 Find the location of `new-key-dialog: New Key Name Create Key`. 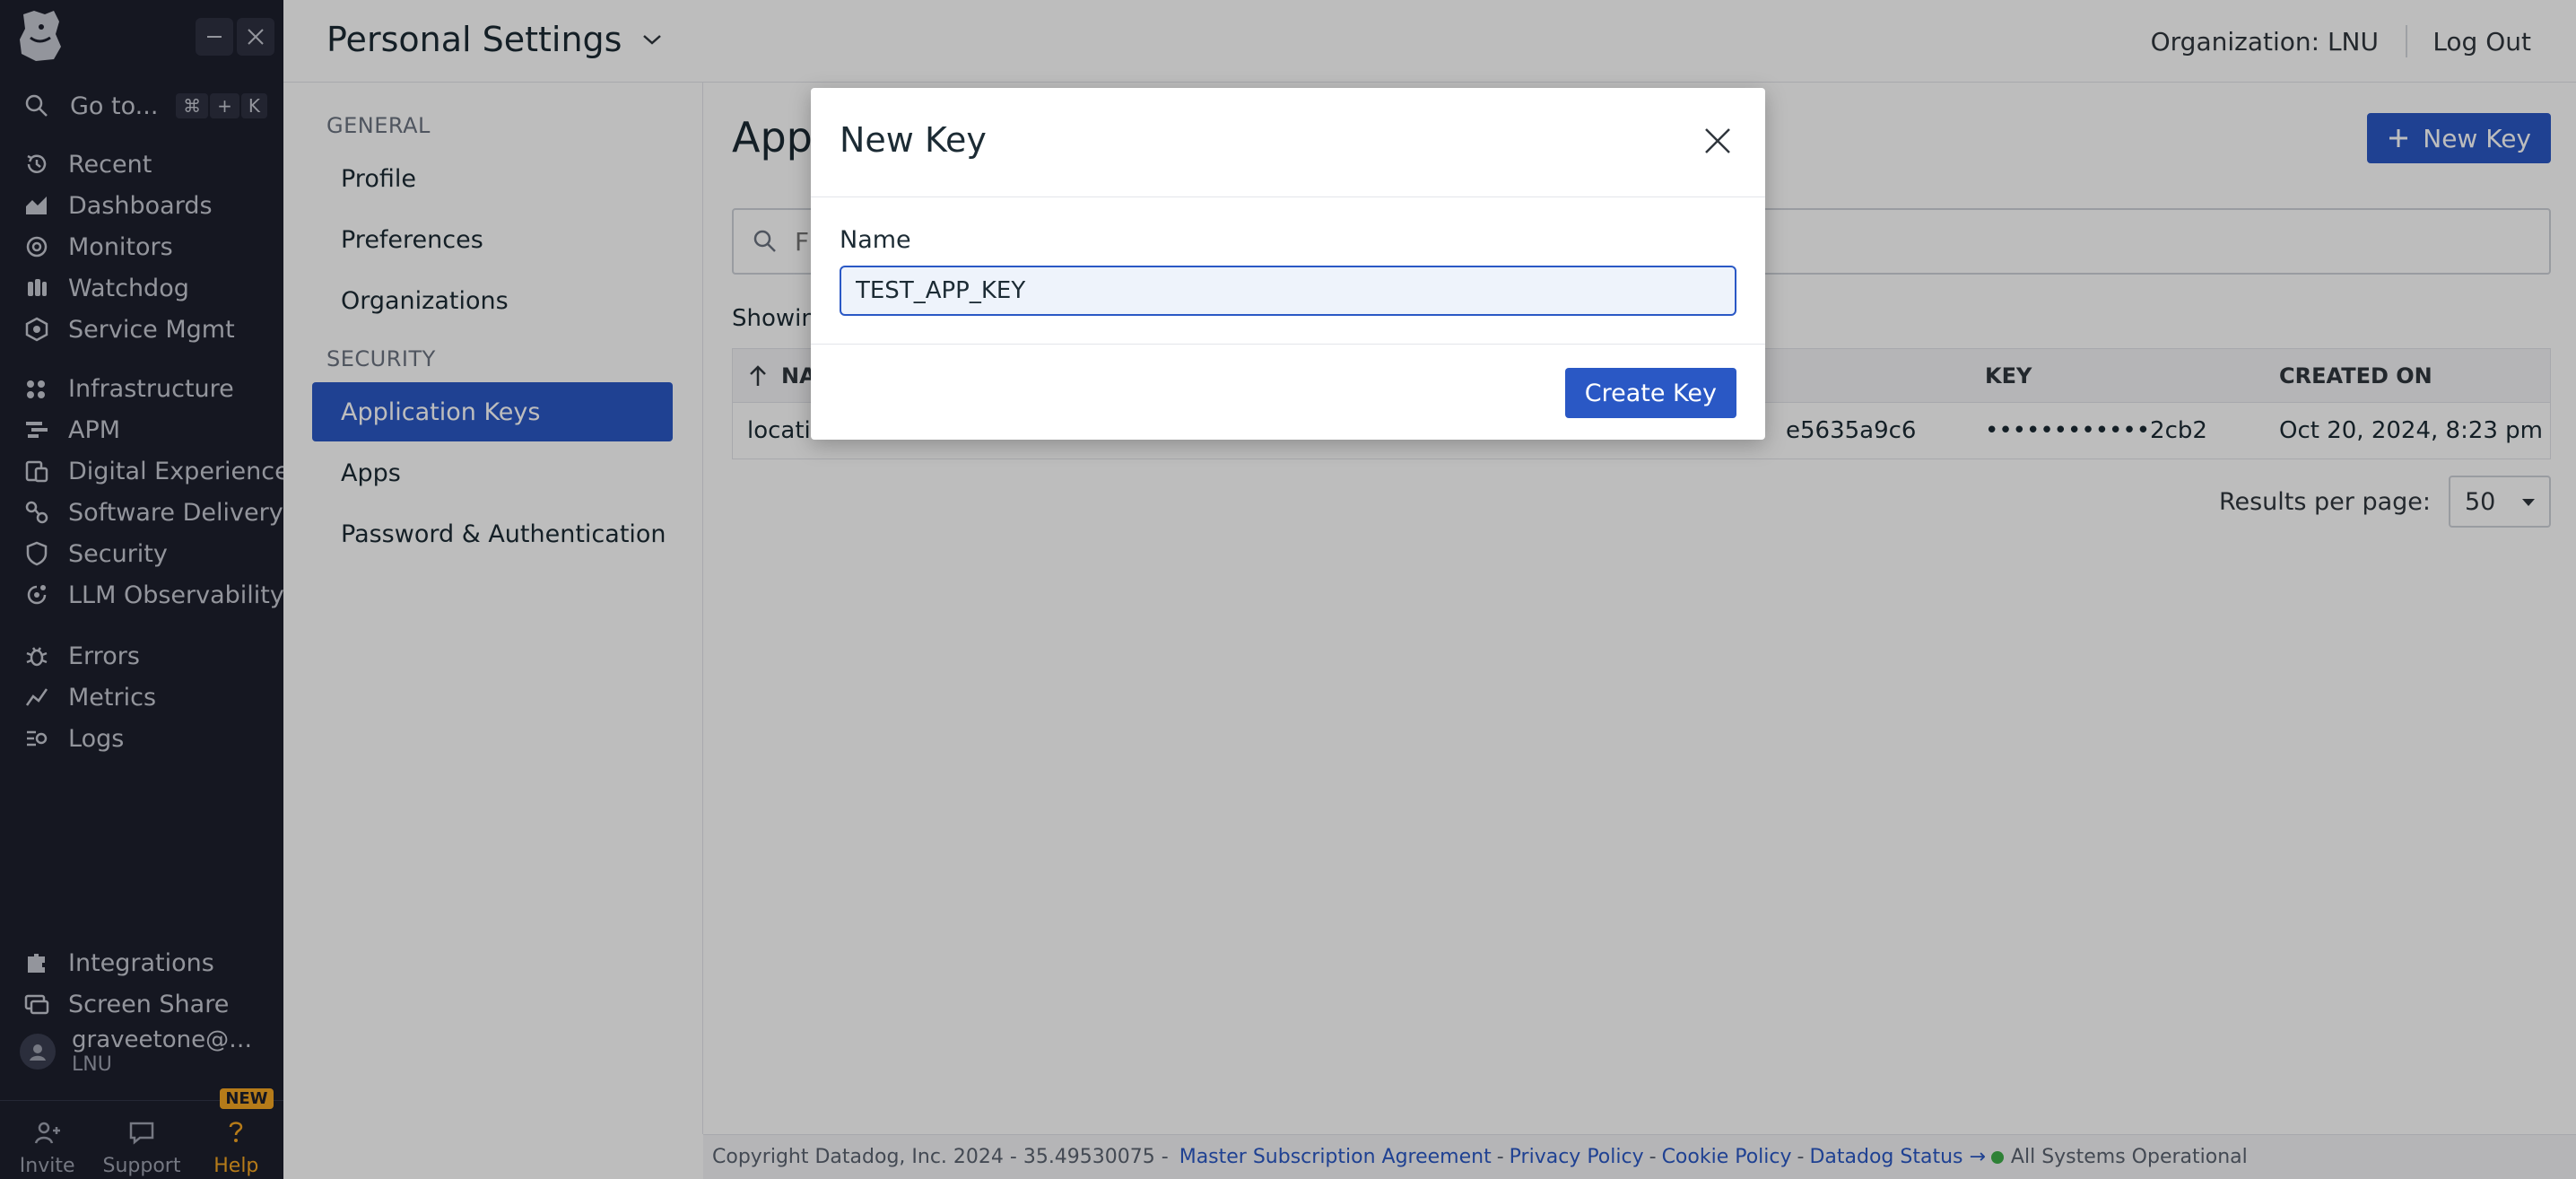

new-key-dialog: New Key Name Create Key is located at coordinates (1288, 264).